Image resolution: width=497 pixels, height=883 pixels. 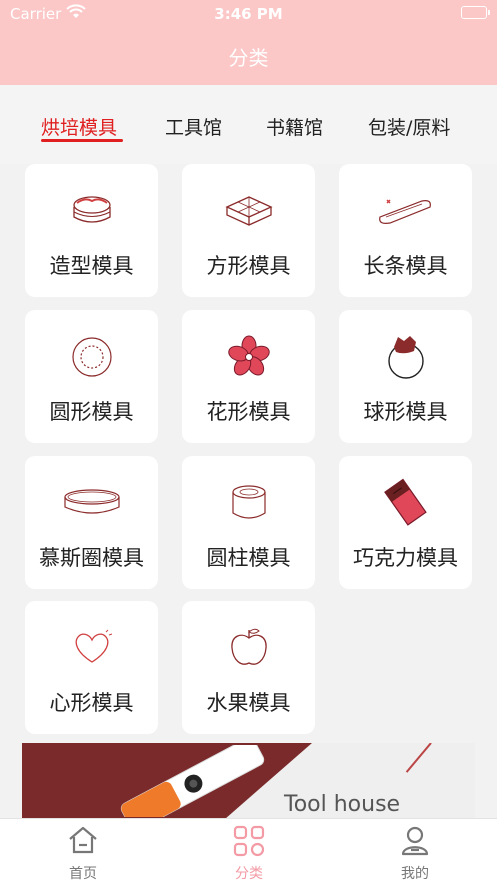 What do you see at coordinates (294, 126) in the screenshot?
I see `tab-books: 书籍馆` at bounding box center [294, 126].